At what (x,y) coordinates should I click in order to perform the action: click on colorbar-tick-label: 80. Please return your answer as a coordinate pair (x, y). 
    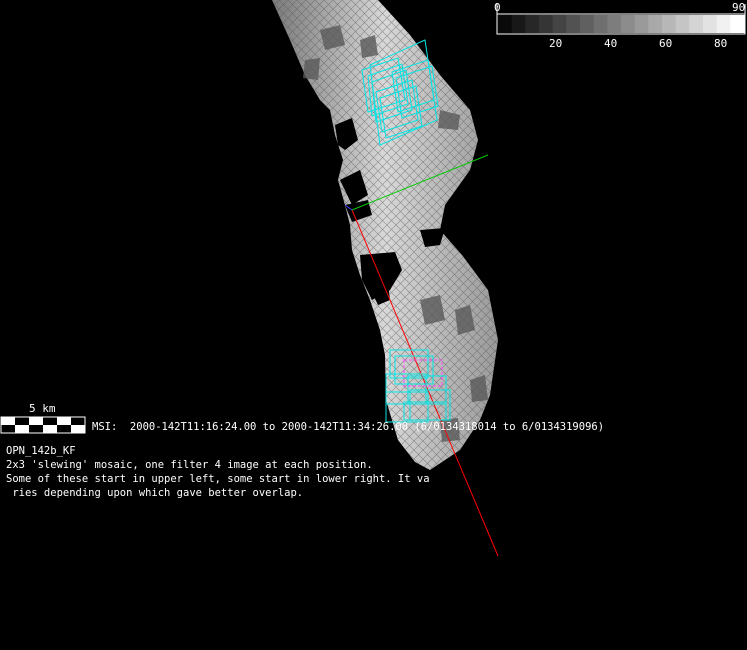
    Looking at the image, I should click on (721, 43).